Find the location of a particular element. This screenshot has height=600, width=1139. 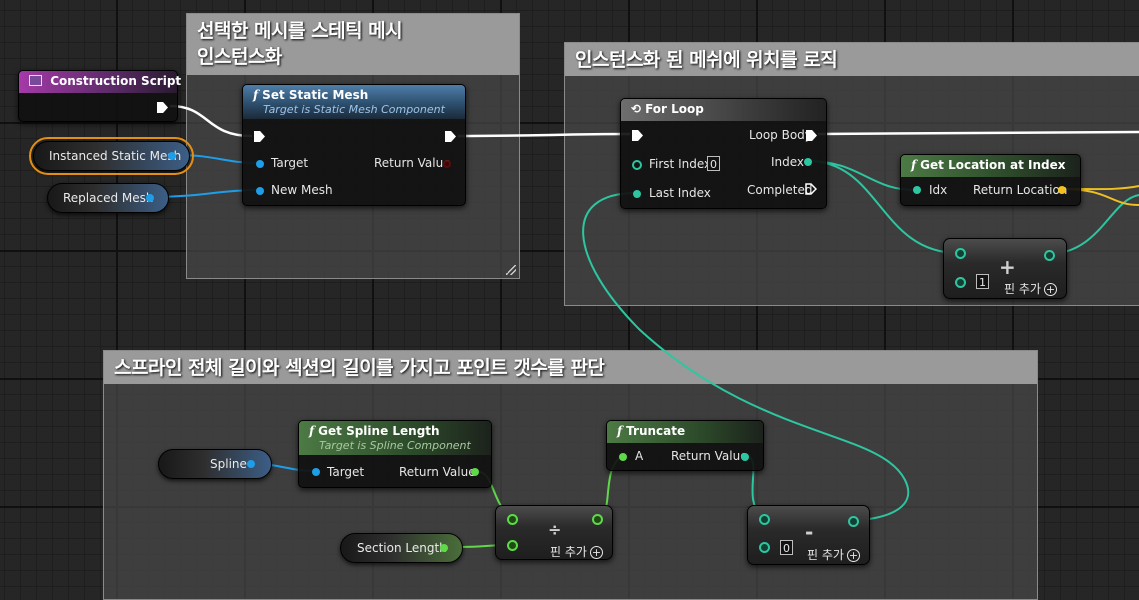

last-index-pin is located at coordinates (637, 194).